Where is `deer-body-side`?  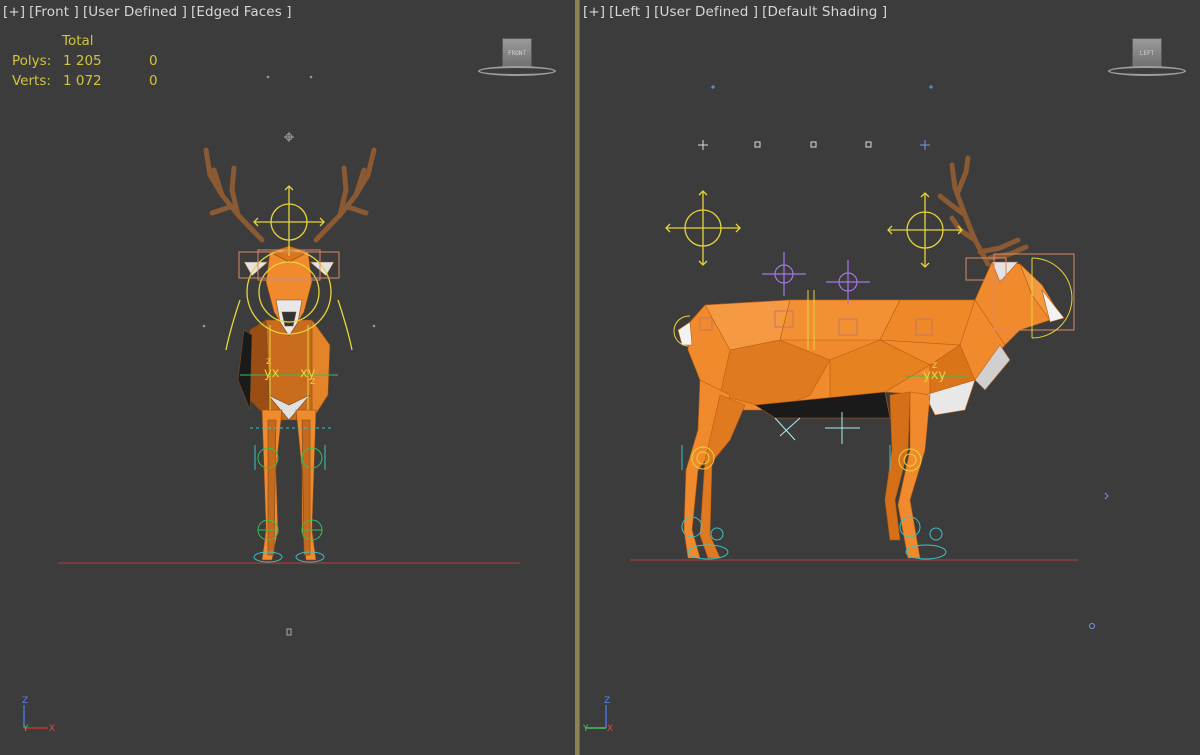
deer-body-side is located at coordinates (871, 410).